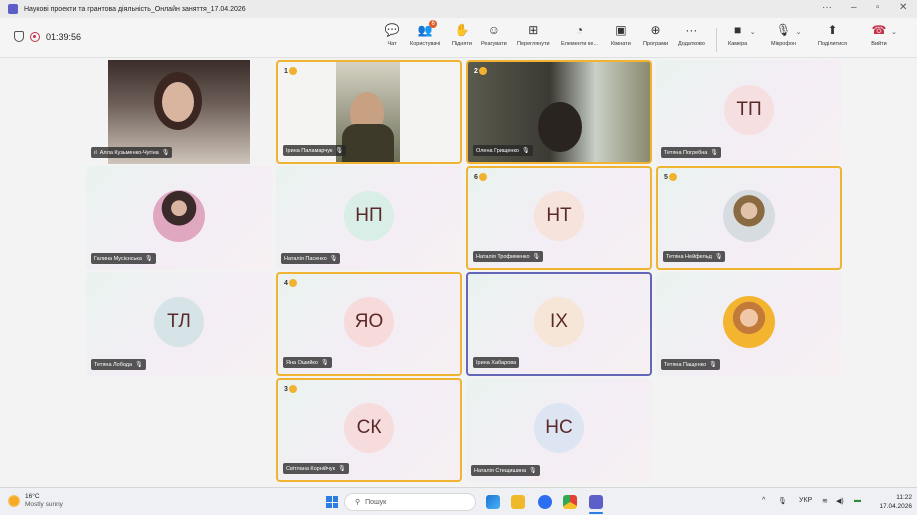 The height and width of the screenshot is (515, 917). I want to click on system-clock: 11:22 17.04.2026, so click(892, 502).